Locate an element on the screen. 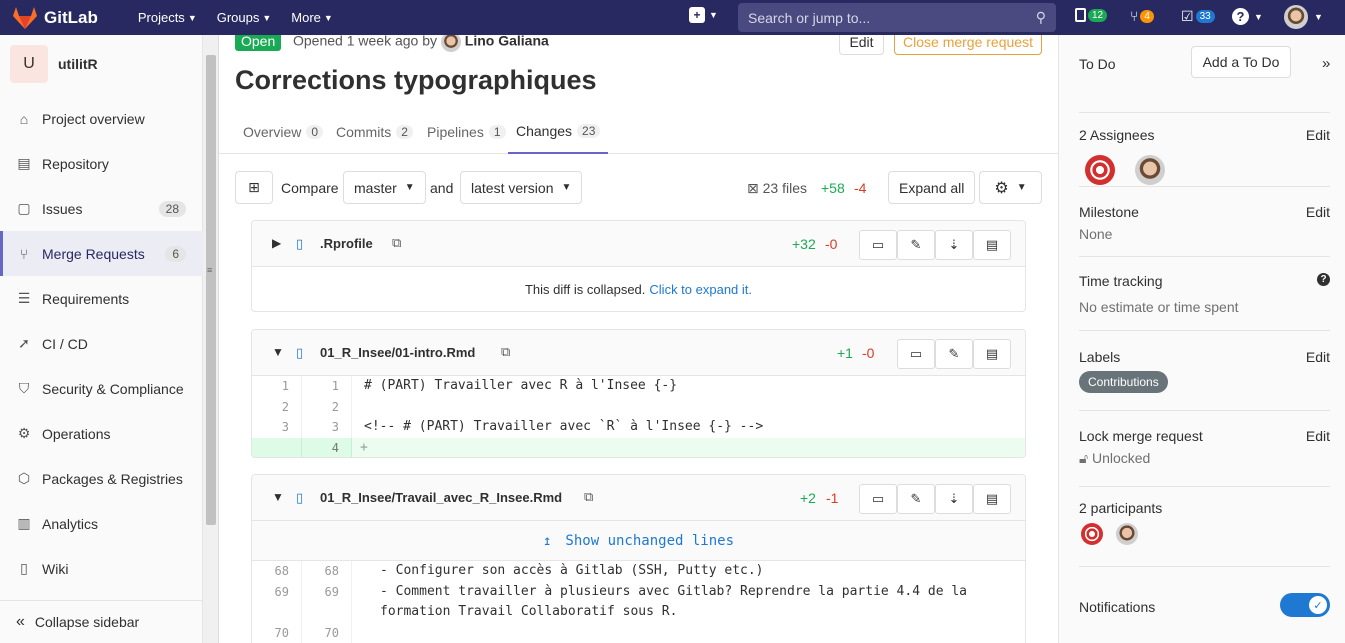 The image size is (1345, 643). merge-requests-nav: ⑂ 4 is located at coordinates (1142, 16).